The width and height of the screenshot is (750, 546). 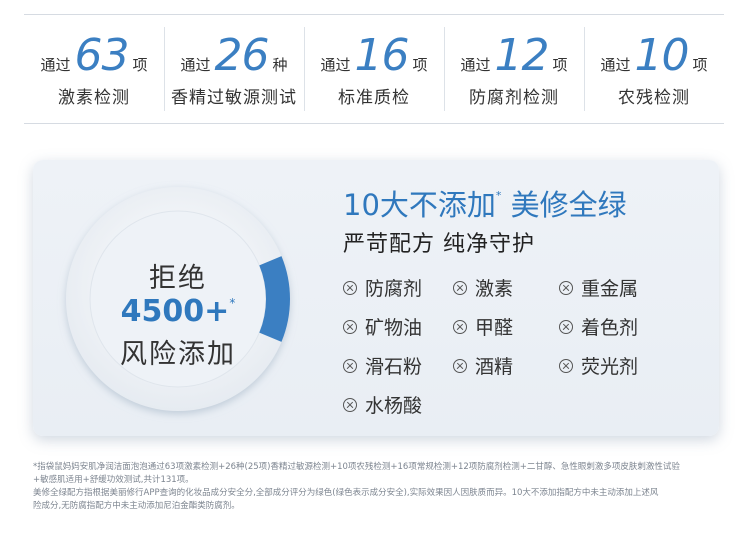 I want to click on list-item: 甲醛, so click(x=483, y=326).